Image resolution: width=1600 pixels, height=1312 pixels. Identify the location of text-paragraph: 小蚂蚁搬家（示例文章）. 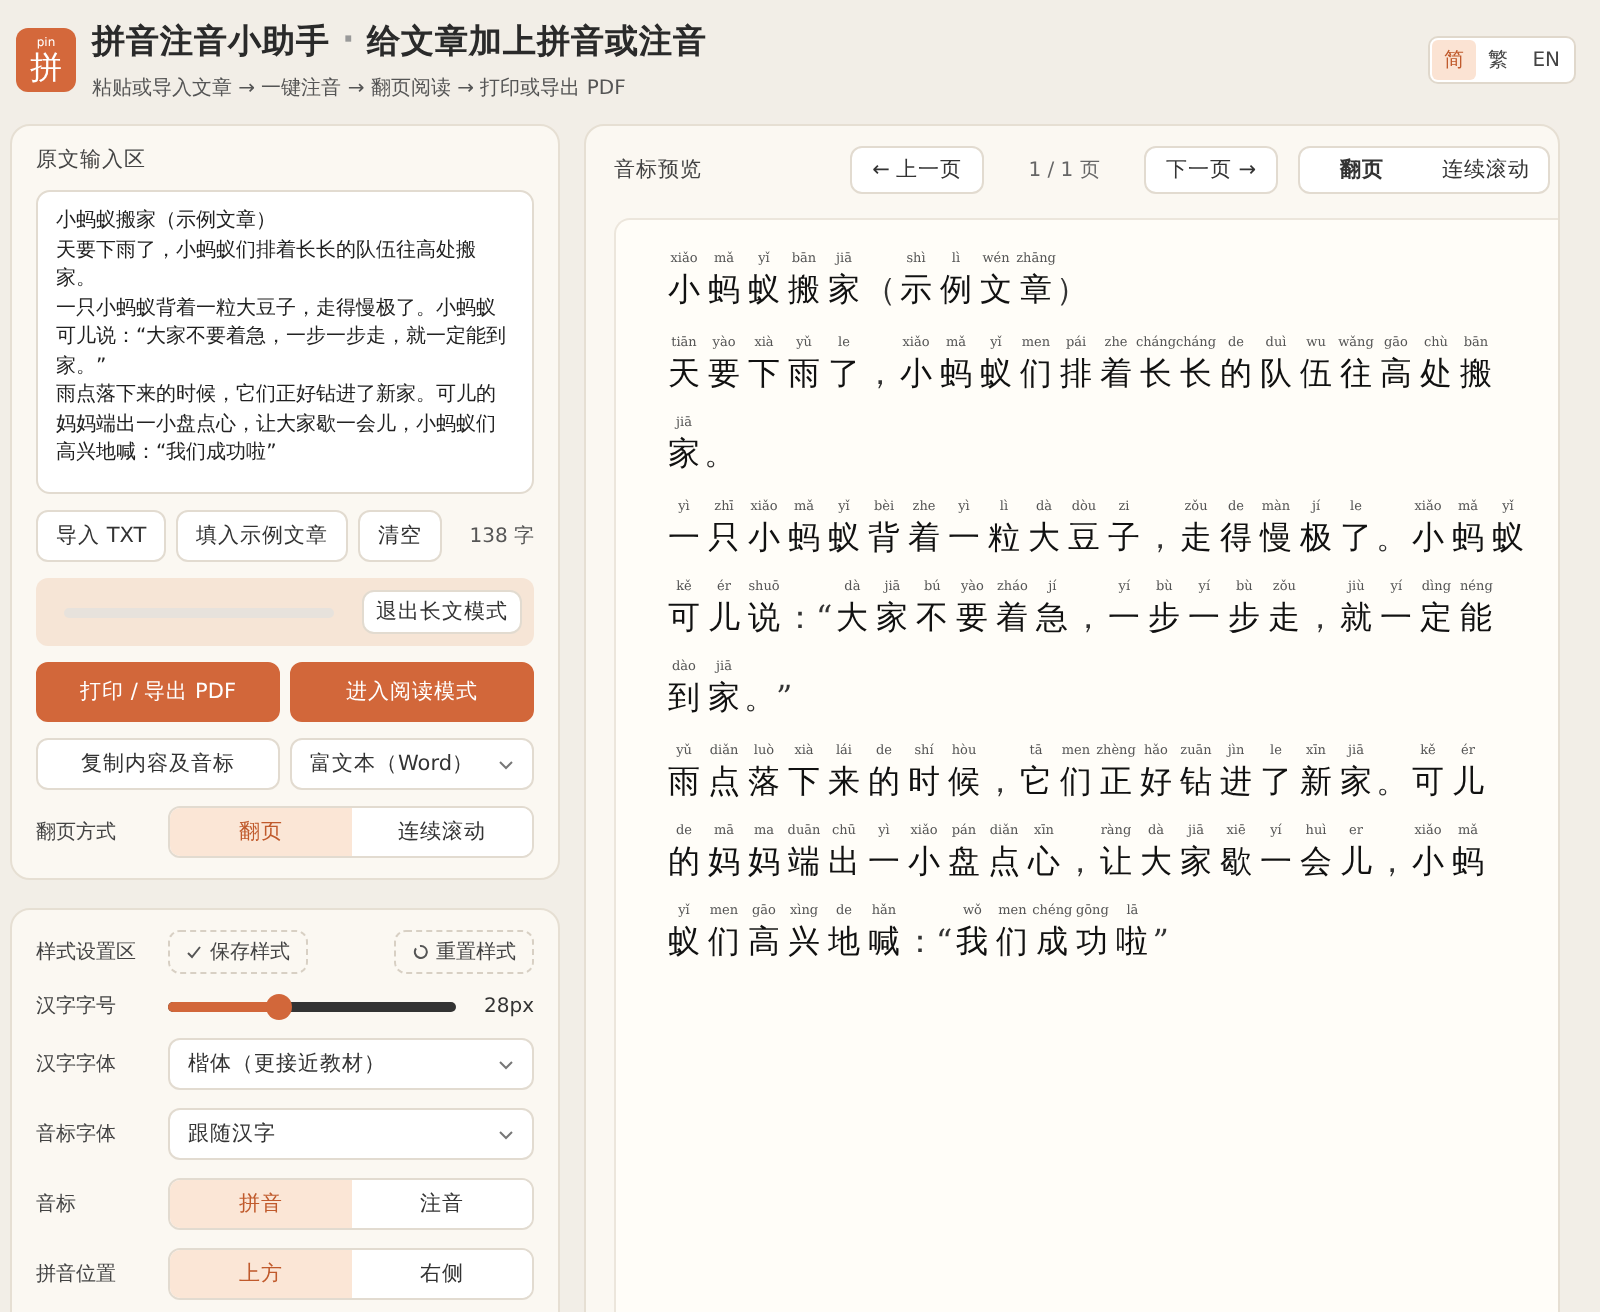
(167, 222).